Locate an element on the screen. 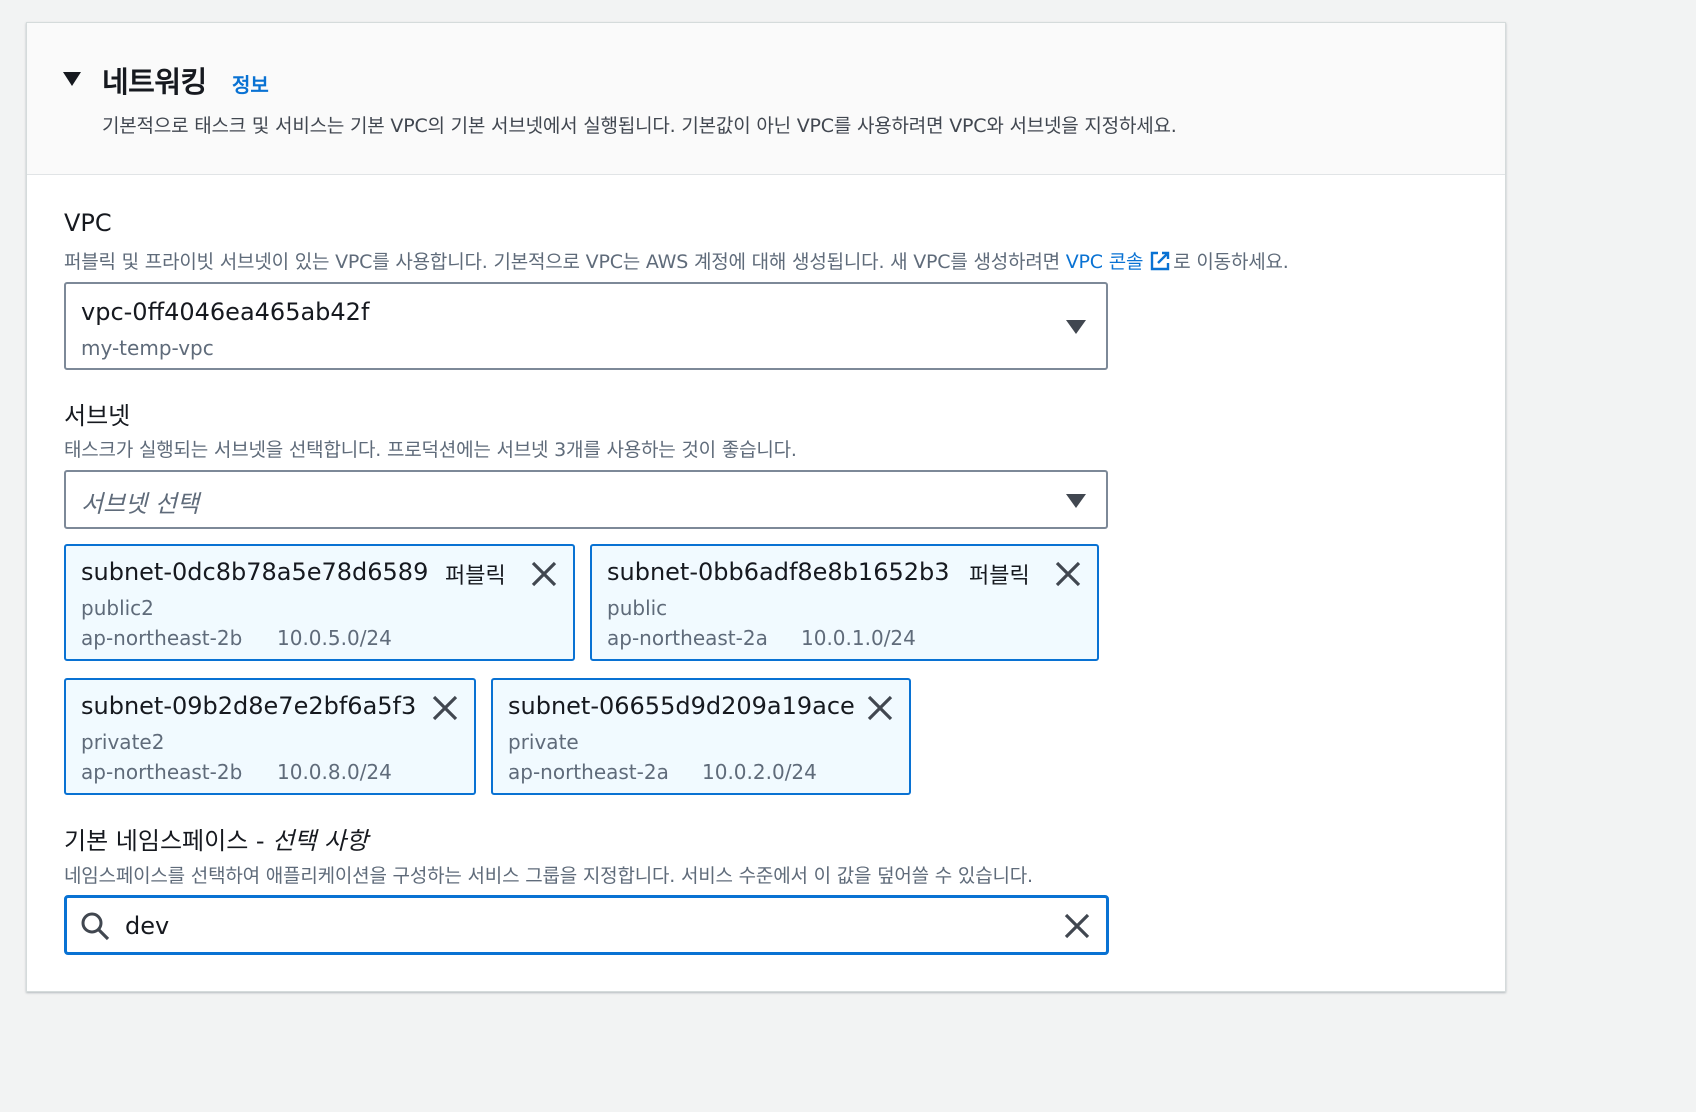 This screenshot has width=1696, height=1112. info-link: 정보 is located at coordinates (250, 83).